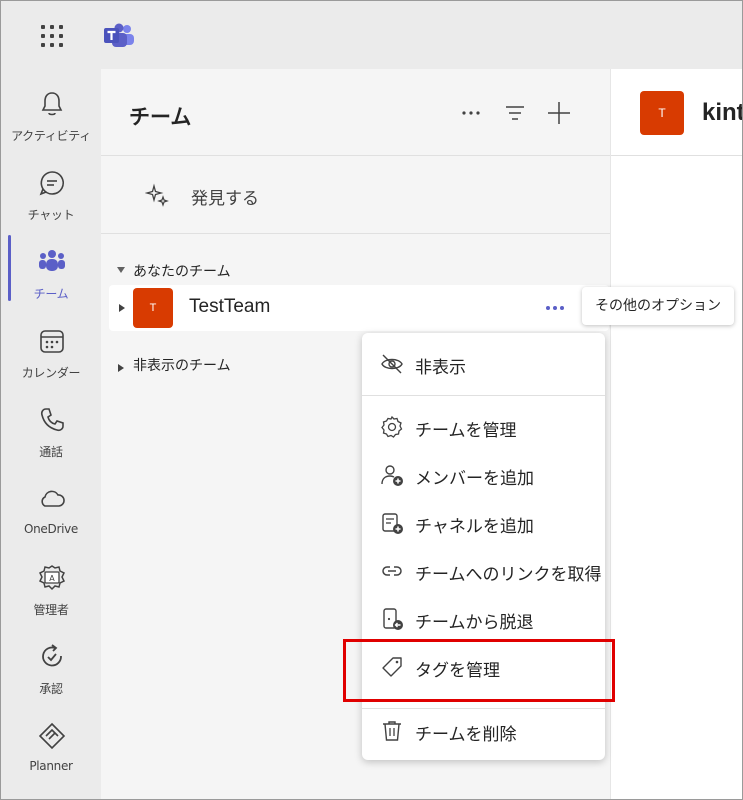  What do you see at coordinates (182, 271) in the screenshot?
I see `your-teams-heading: あなたのチーム` at bounding box center [182, 271].